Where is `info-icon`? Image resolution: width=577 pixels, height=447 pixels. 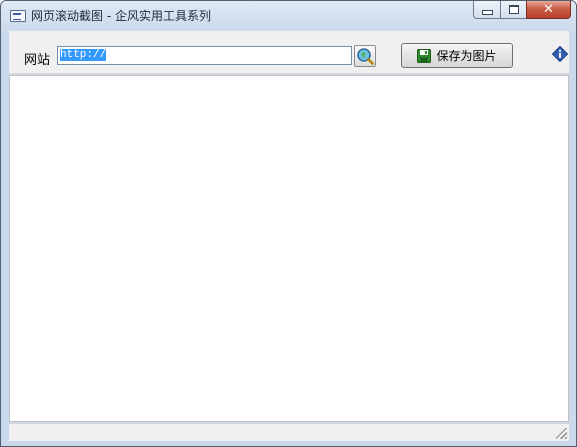
info-icon is located at coordinates (560, 54).